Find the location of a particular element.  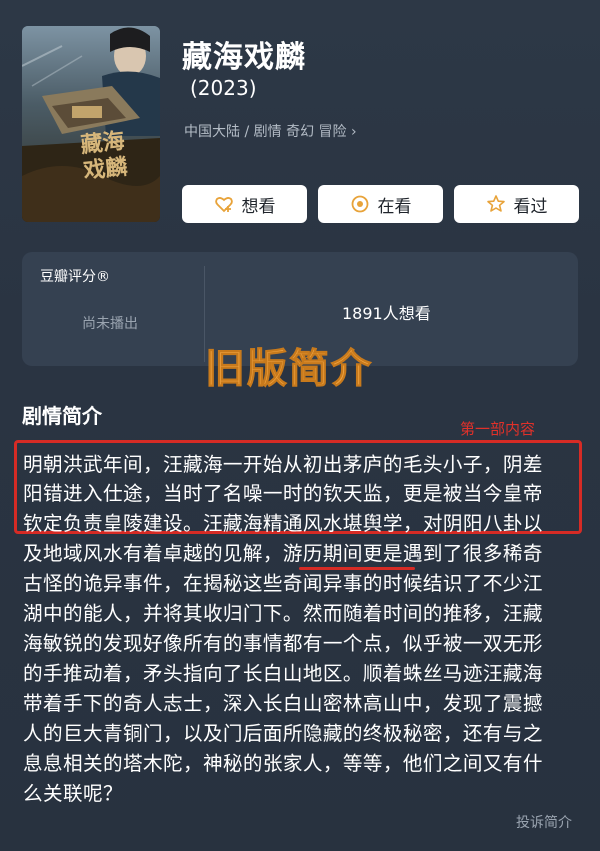

movie-poster: 藏海戏麟 is located at coordinates (91, 124).